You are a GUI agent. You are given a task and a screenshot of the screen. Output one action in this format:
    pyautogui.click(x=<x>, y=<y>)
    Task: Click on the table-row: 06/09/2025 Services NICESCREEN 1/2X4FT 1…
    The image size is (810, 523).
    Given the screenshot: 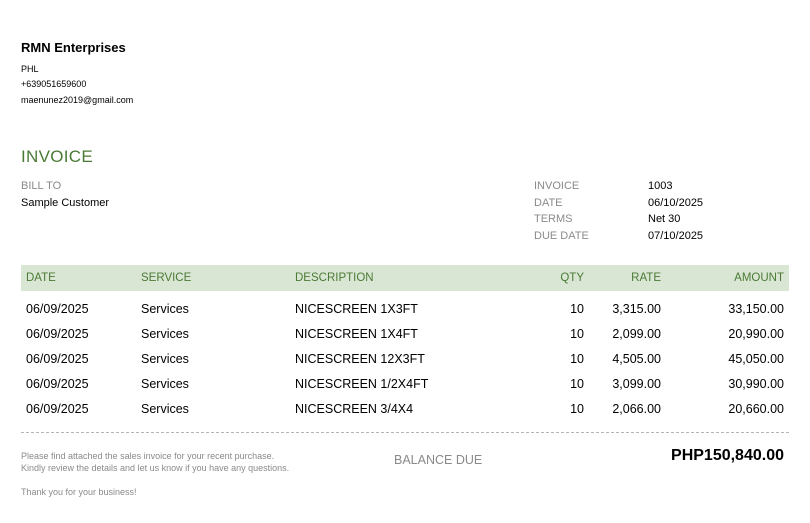 What is the action you would take?
    pyautogui.click(x=405, y=387)
    